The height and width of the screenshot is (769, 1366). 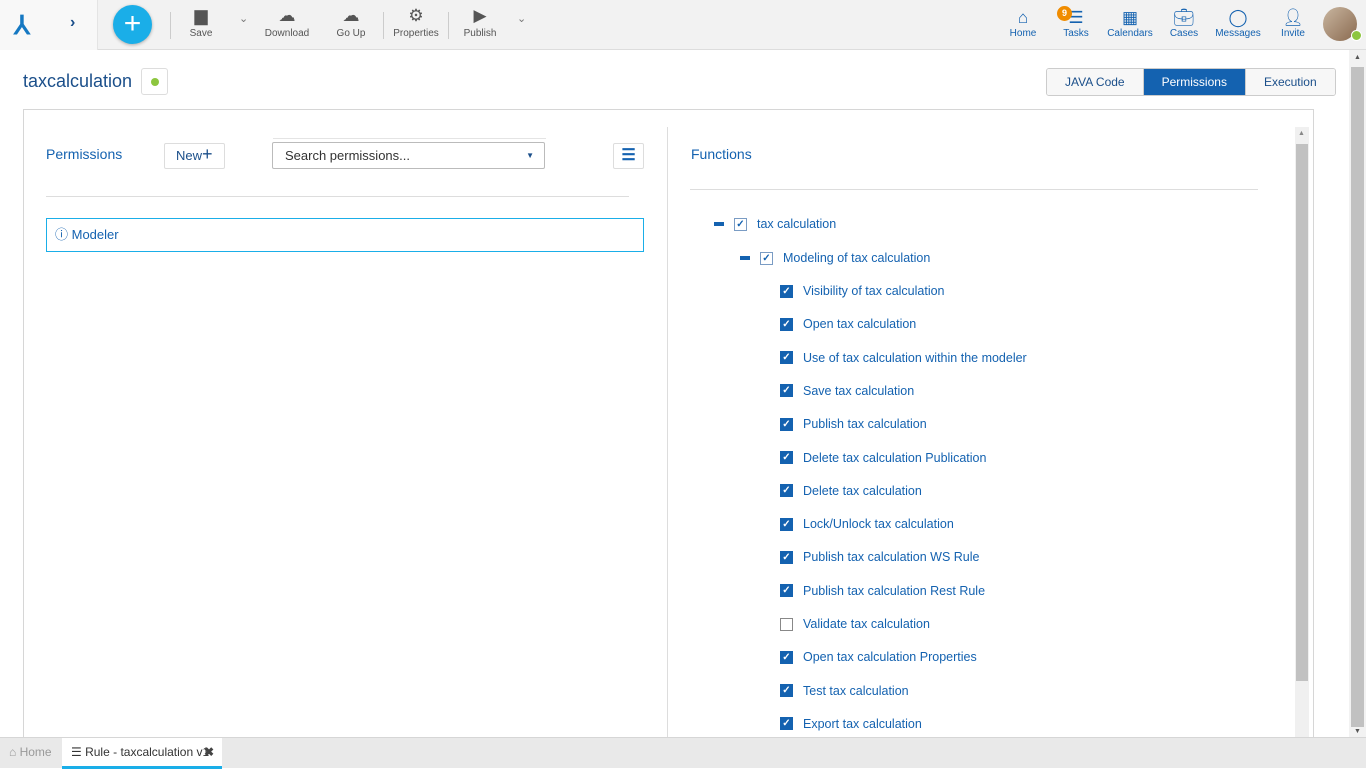 What do you see at coordinates (530, 155) in the screenshot?
I see `caret-down-icon: ▼` at bounding box center [530, 155].